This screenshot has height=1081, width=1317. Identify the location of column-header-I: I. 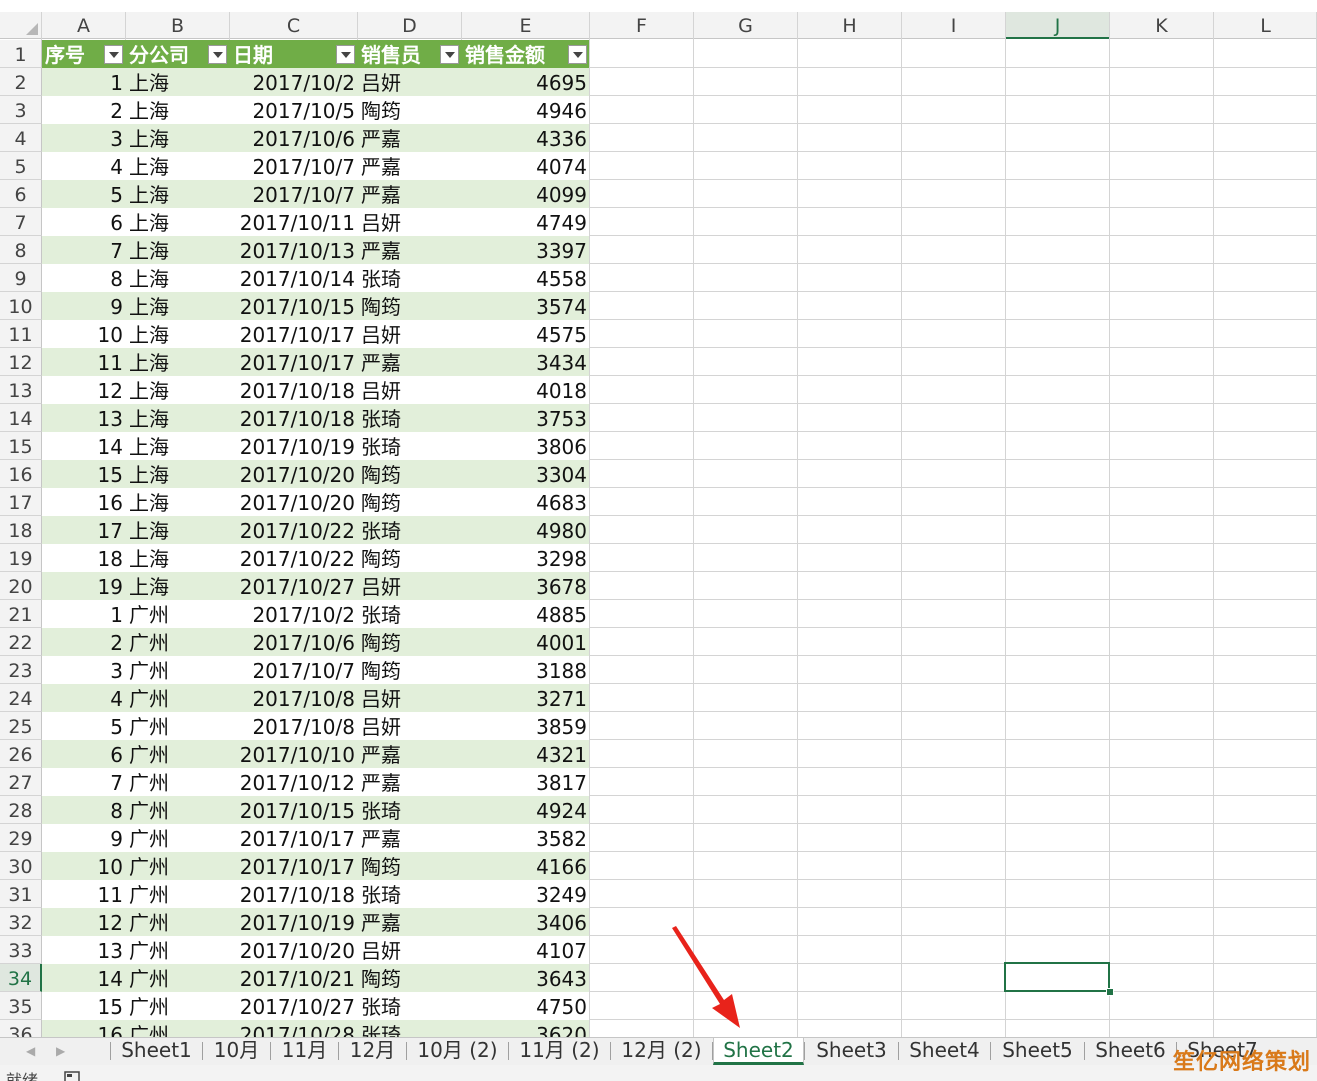
(954, 25).